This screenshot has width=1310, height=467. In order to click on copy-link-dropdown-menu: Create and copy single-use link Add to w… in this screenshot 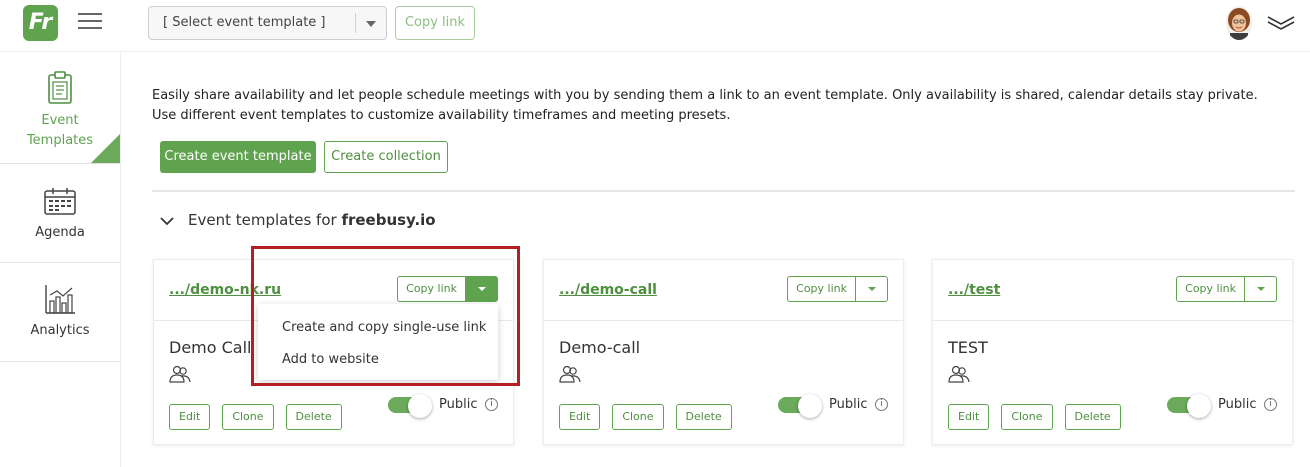, I will do `click(378, 342)`.